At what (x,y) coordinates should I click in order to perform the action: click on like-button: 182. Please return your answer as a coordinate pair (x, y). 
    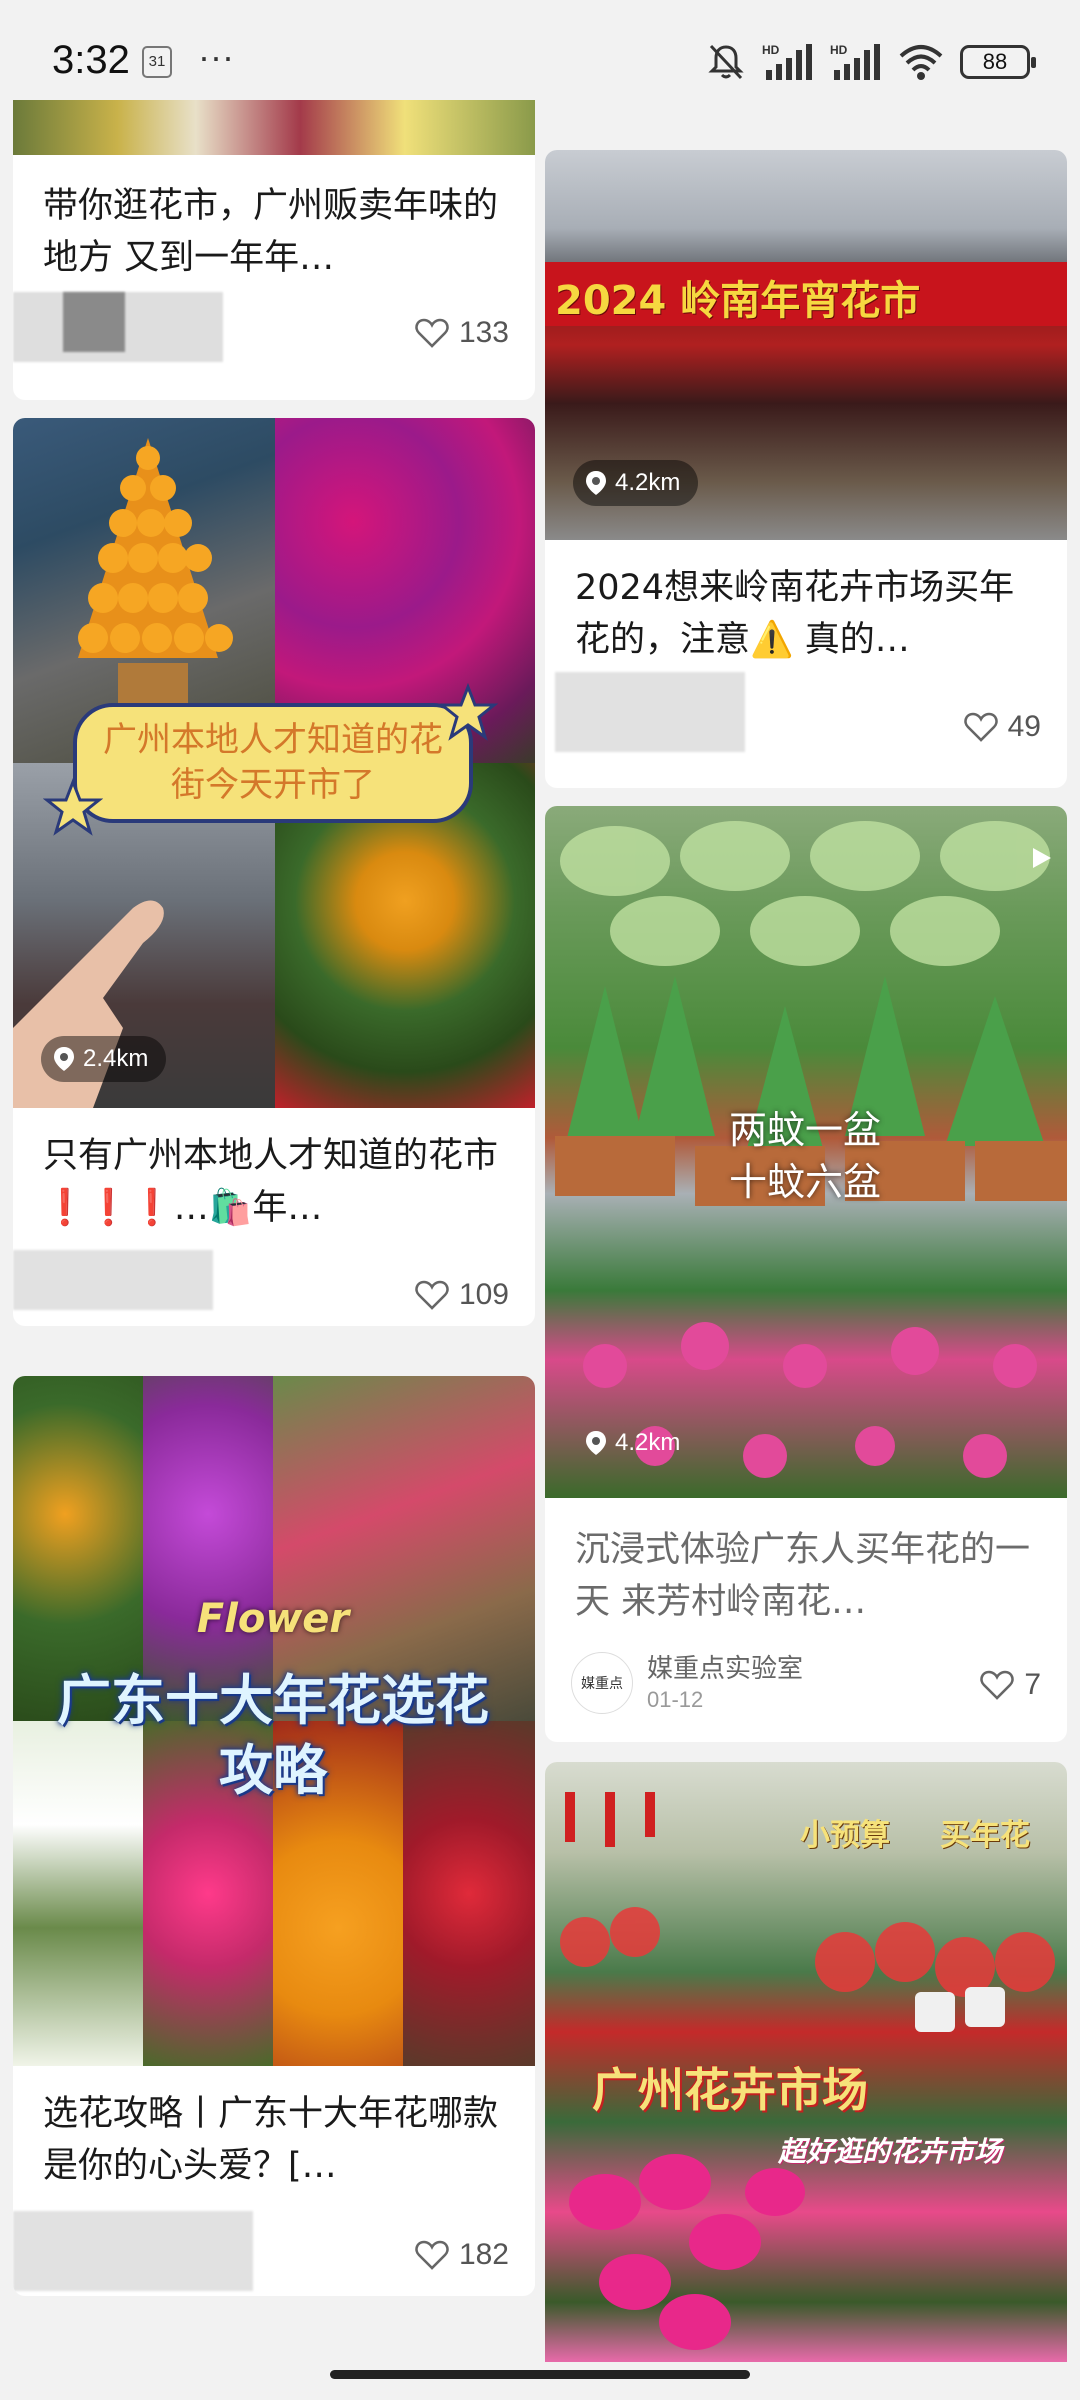
    Looking at the image, I should click on (462, 2255).